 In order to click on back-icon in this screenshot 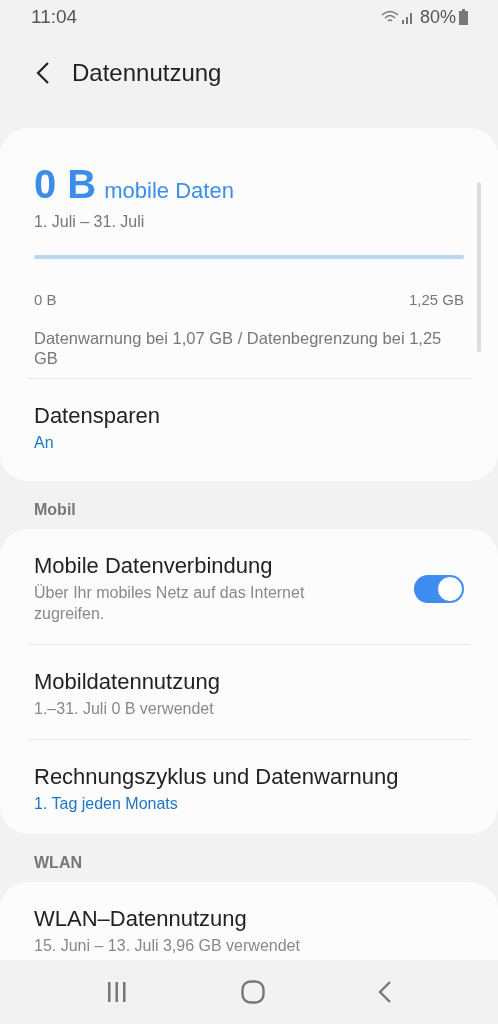, I will do `click(384, 992)`.